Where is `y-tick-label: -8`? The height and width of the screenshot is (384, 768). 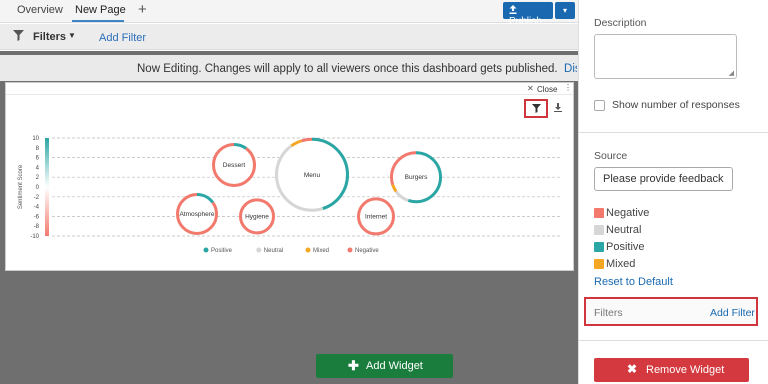 y-tick-label: -8 is located at coordinates (37, 227).